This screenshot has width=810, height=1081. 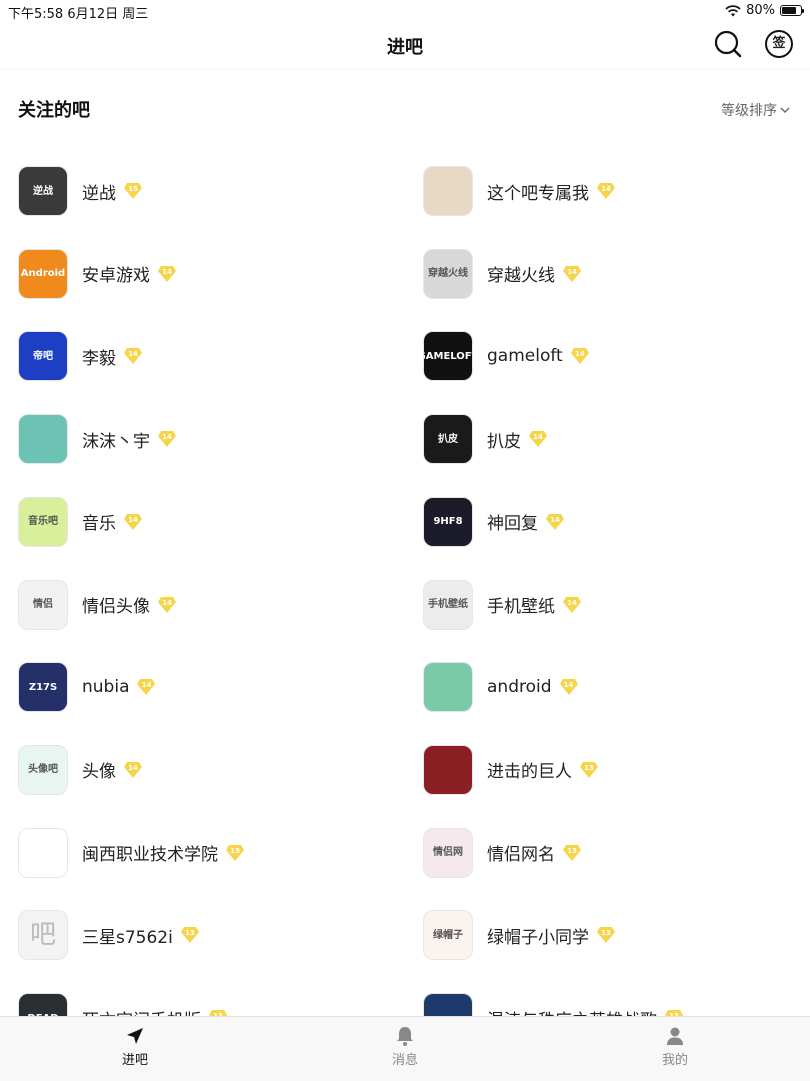 I want to click on forum-name: 音乐, so click(x=99, y=524).